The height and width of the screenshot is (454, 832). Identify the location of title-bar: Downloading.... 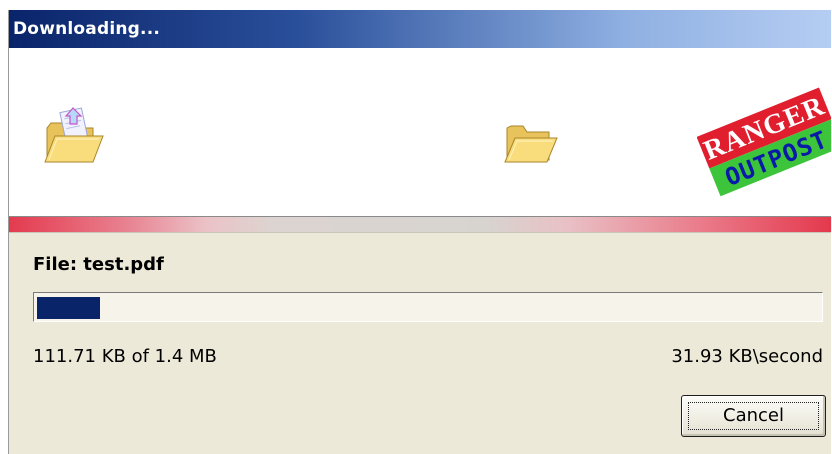
(420, 29).